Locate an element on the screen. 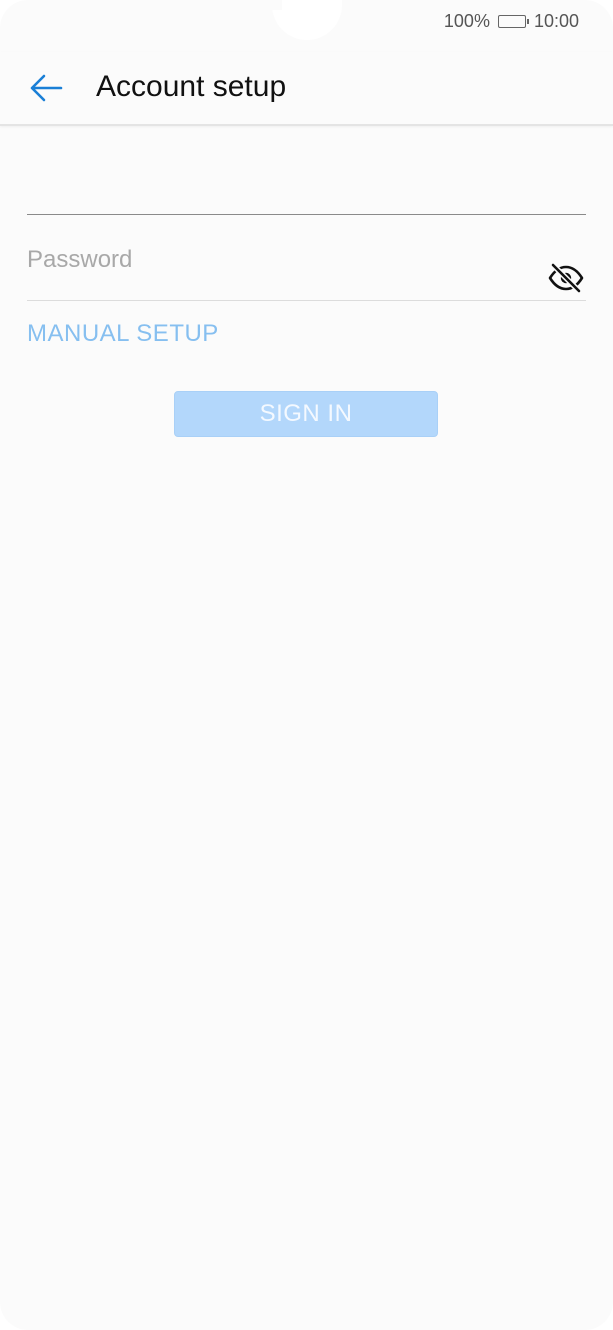 This screenshot has height=1330, width=613. back-button is located at coordinates (46, 88).